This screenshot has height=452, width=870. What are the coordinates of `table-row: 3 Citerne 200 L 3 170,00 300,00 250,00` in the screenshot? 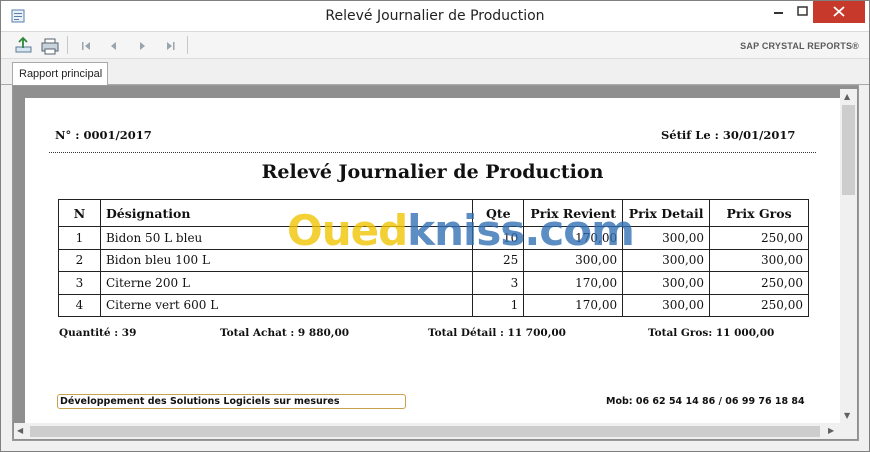 It's located at (433, 283).